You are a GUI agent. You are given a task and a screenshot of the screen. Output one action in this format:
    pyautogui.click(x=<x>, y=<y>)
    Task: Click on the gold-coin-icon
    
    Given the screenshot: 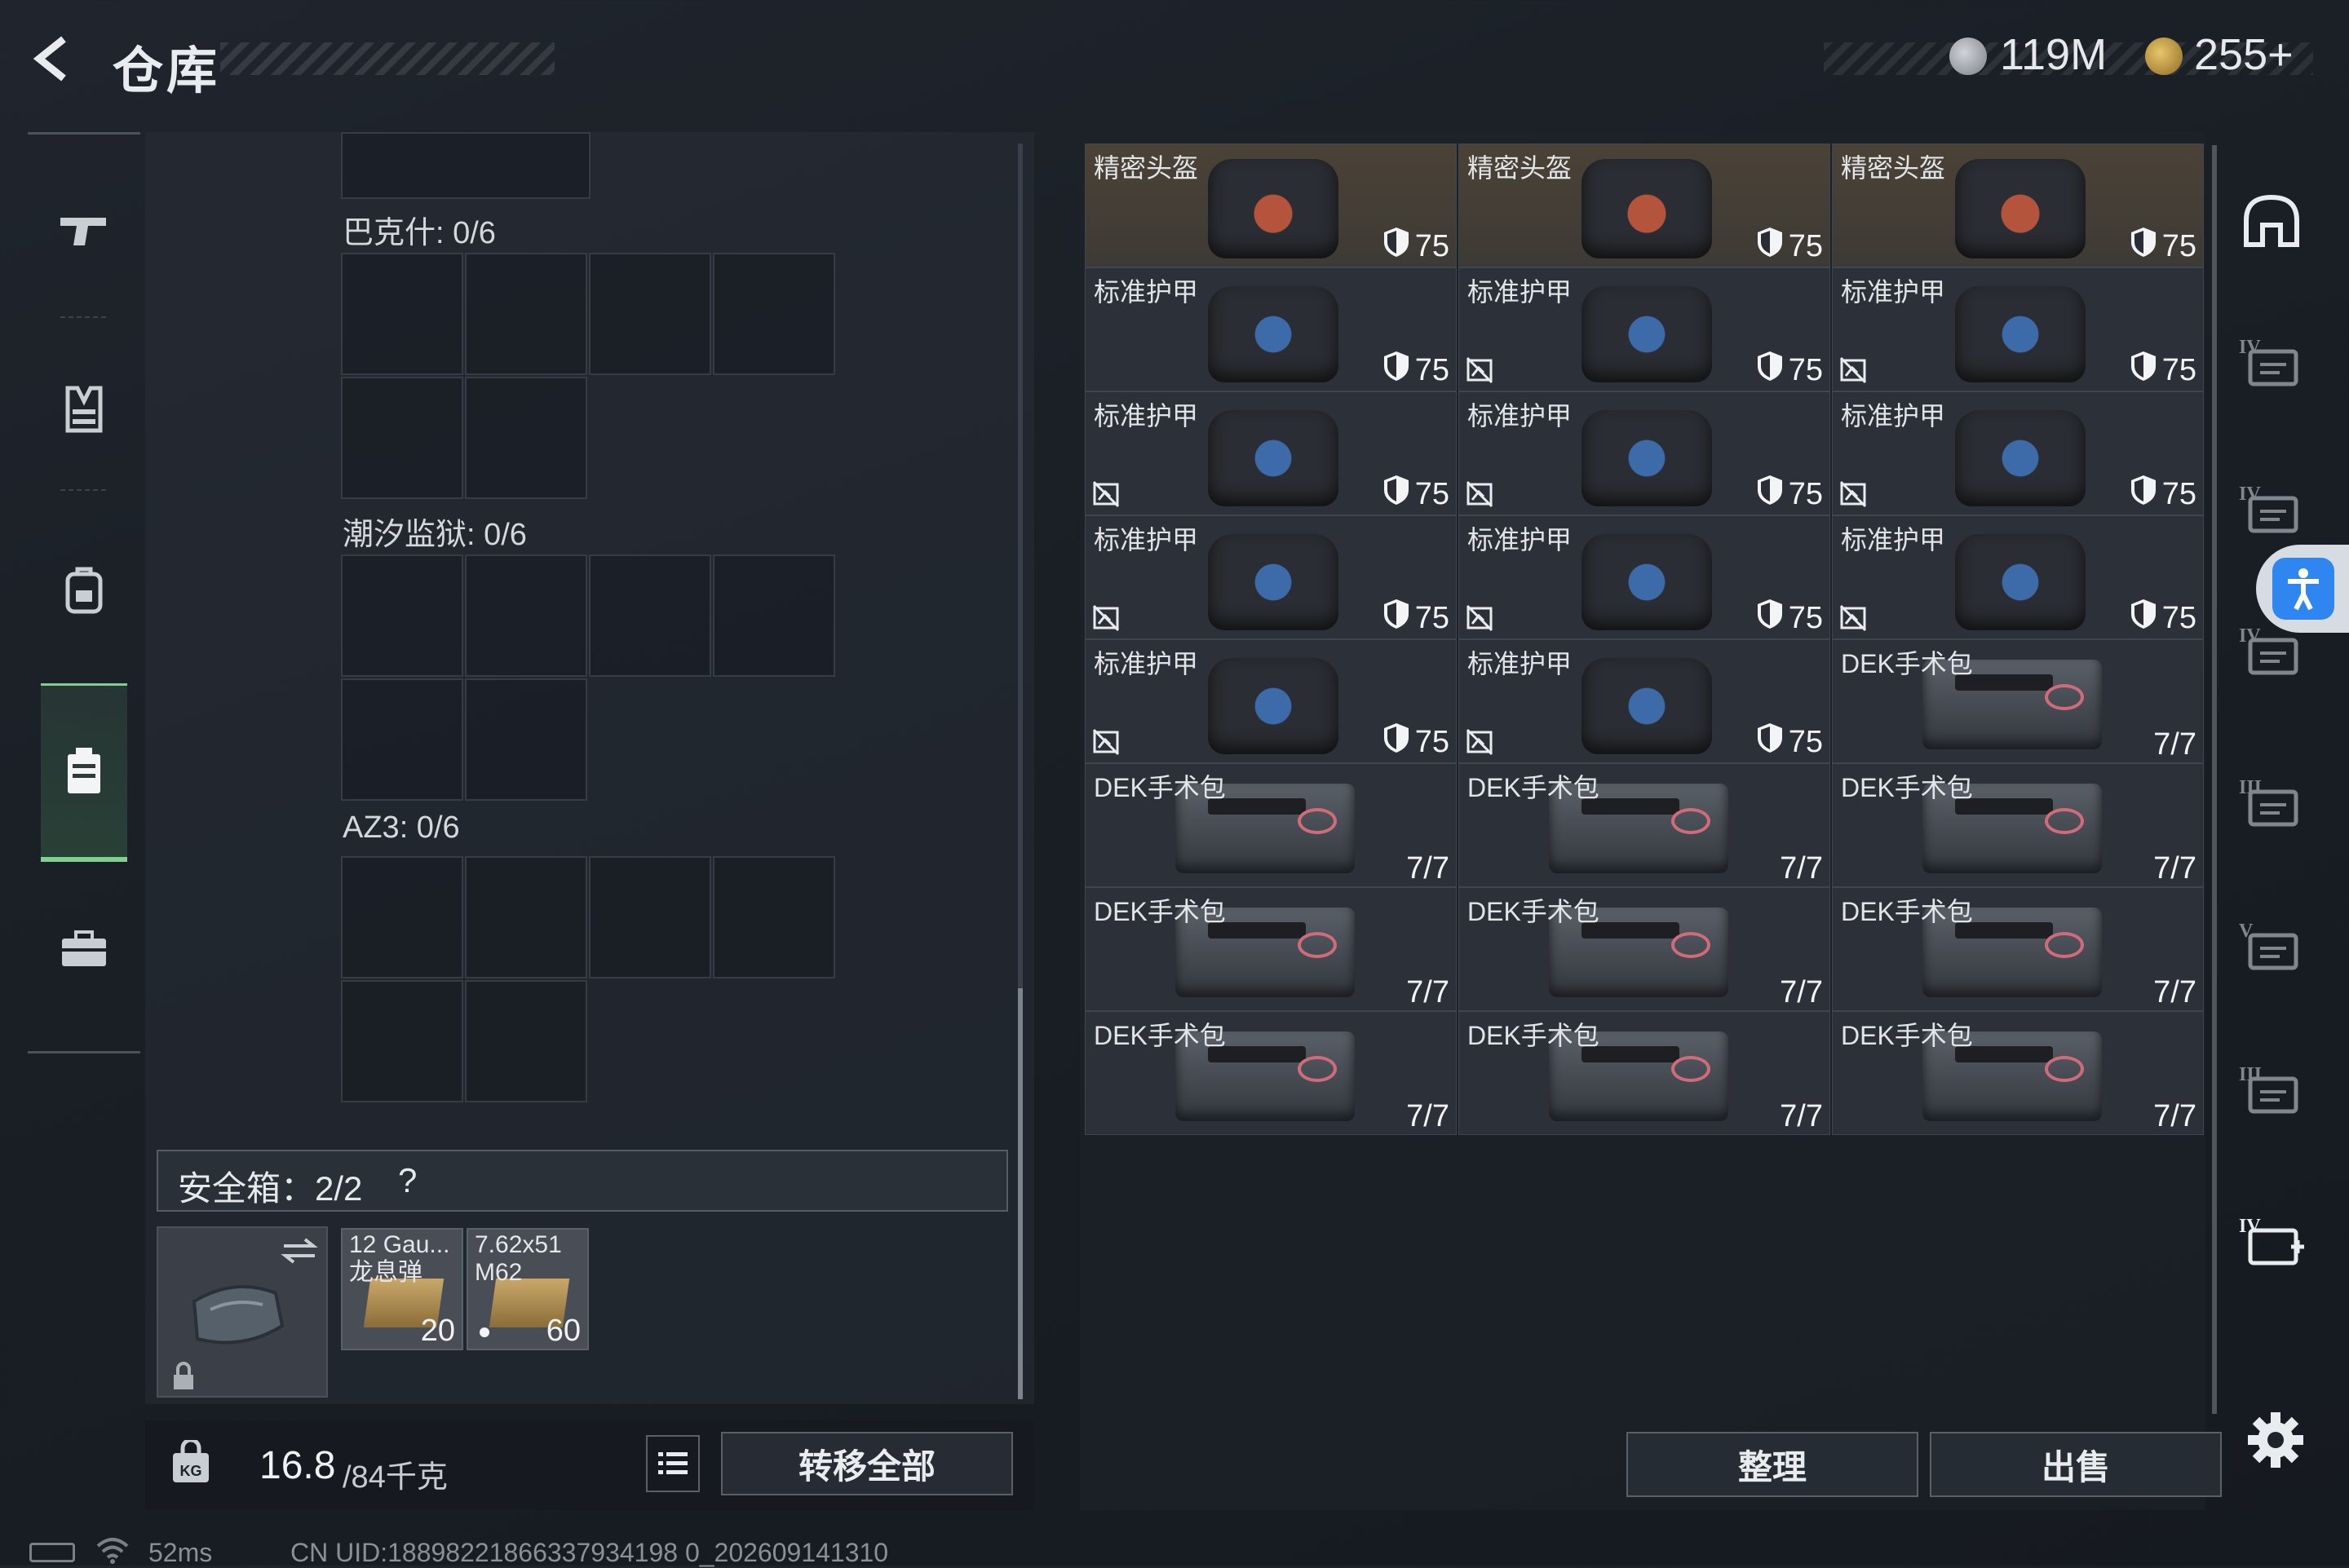 What is the action you would take?
    pyautogui.click(x=2164, y=56)
    